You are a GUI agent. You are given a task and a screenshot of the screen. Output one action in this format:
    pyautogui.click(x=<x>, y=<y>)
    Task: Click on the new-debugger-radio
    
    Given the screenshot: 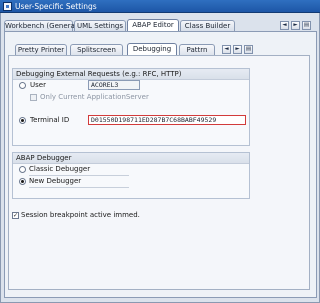 What is the action you would take?
    pyautogui.click(x=22, y=181)
    